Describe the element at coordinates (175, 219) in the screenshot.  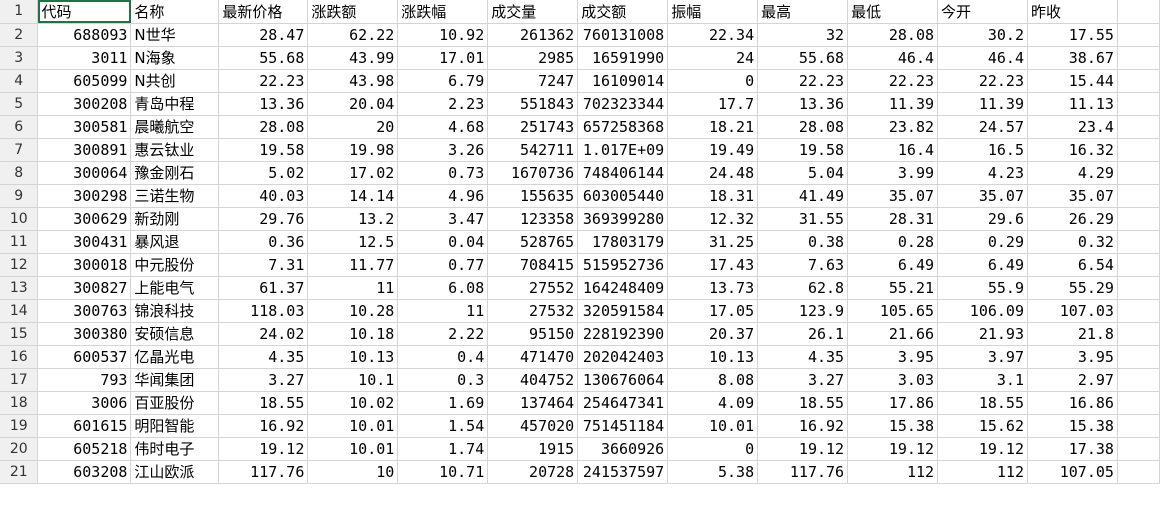
I see `name-cell: 新劲刚` at that location.